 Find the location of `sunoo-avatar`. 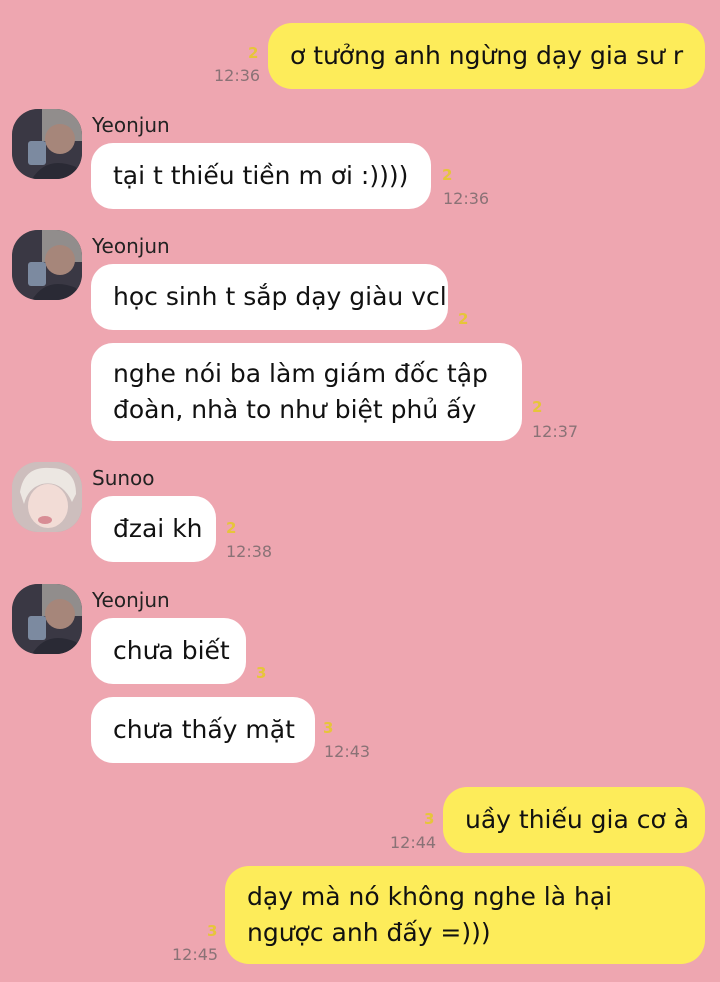

sunoo-avatar is located at coordinates (47, 497).